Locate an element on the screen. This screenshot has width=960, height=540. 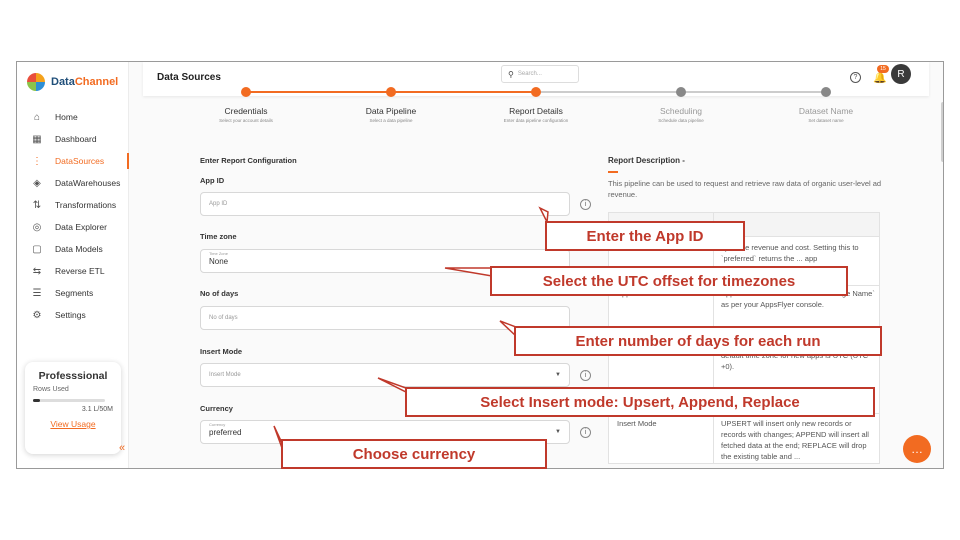
arrow-app-id is located at coordinates (543, 215).